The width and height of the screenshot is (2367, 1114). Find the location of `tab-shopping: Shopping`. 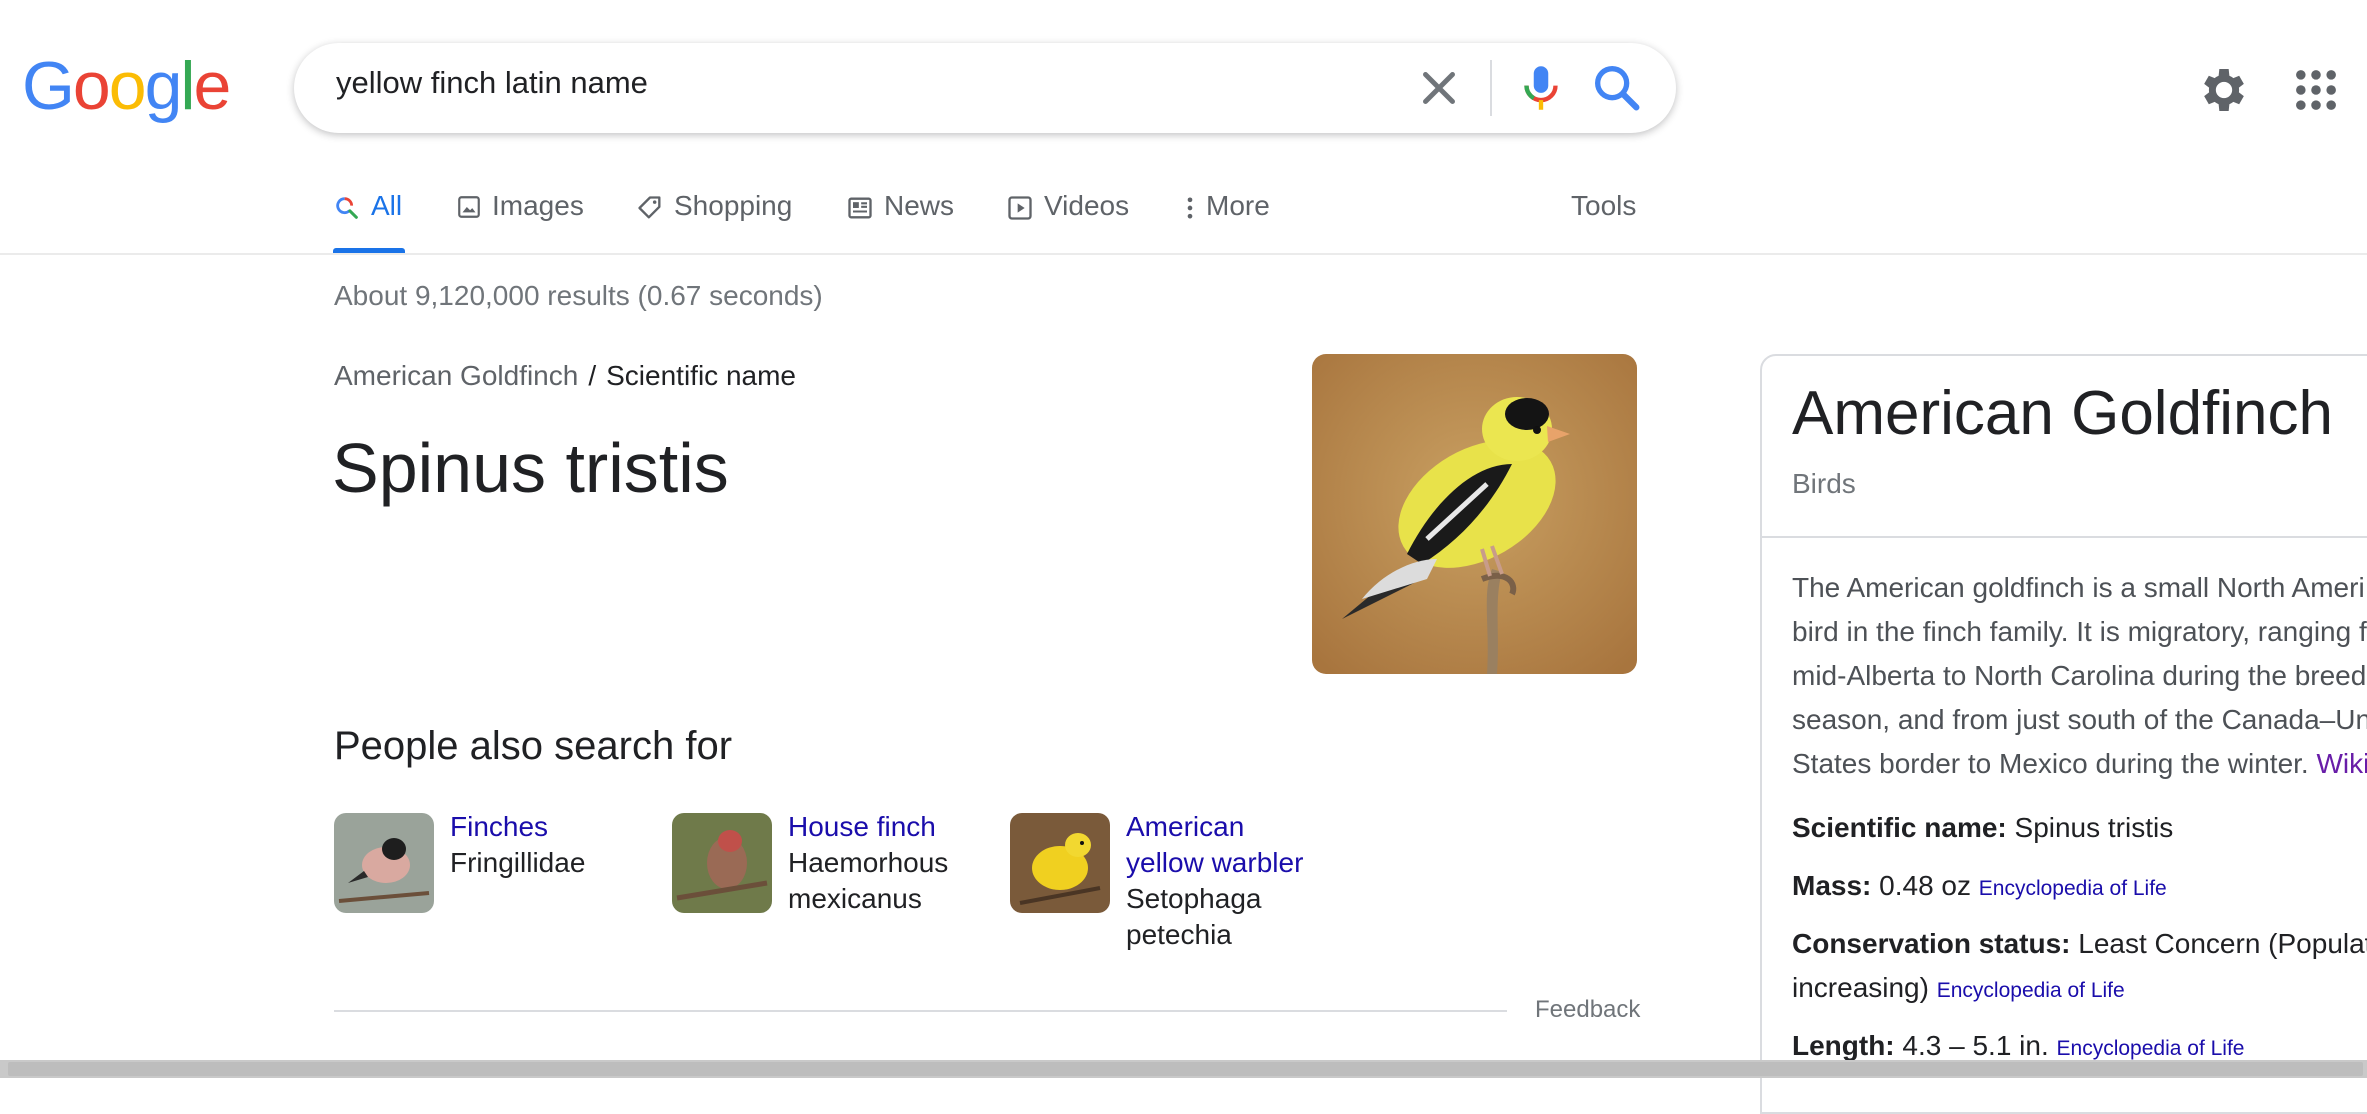

tab-shopping: Shopping is located at coordinates (714, 222).